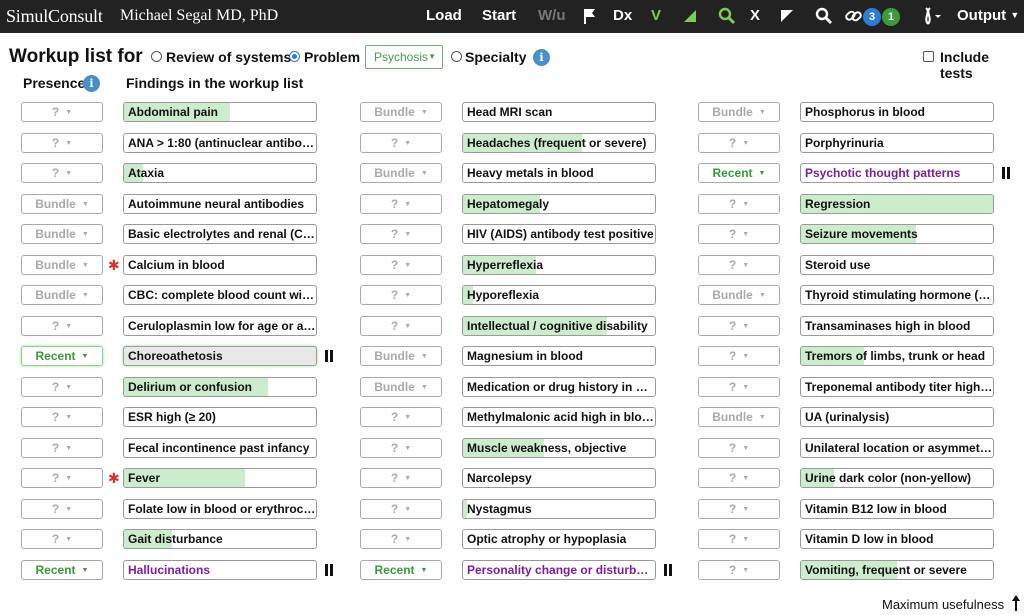  What do you see at coordinates (559, 417) in the screenshot?
I see `finding-button: Methylmalonic acid high in blood` at bounding box center [559, 417].